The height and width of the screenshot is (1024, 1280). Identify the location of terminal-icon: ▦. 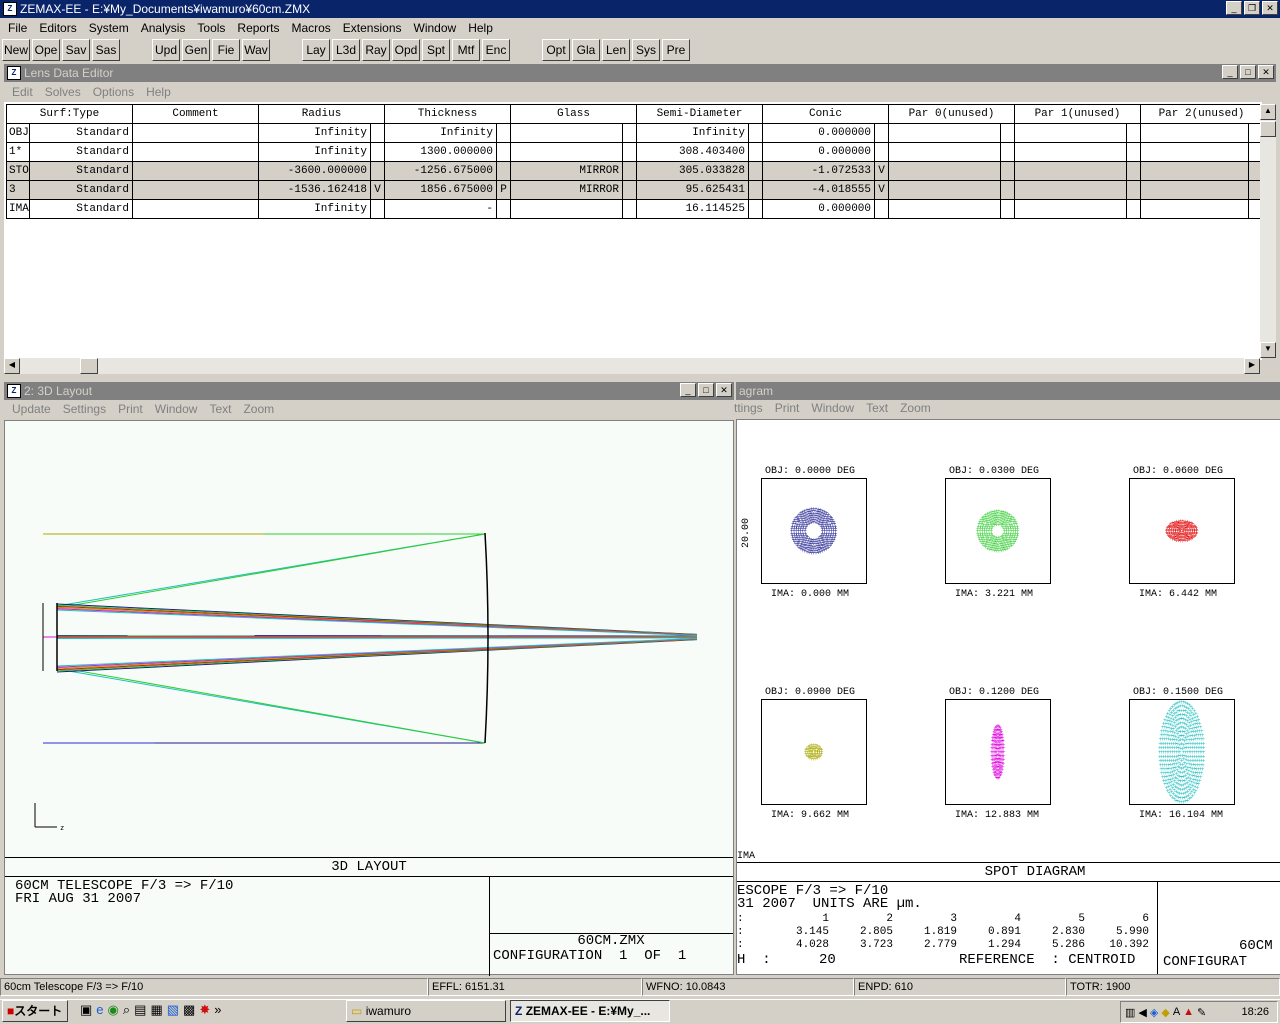
(156, 1010).